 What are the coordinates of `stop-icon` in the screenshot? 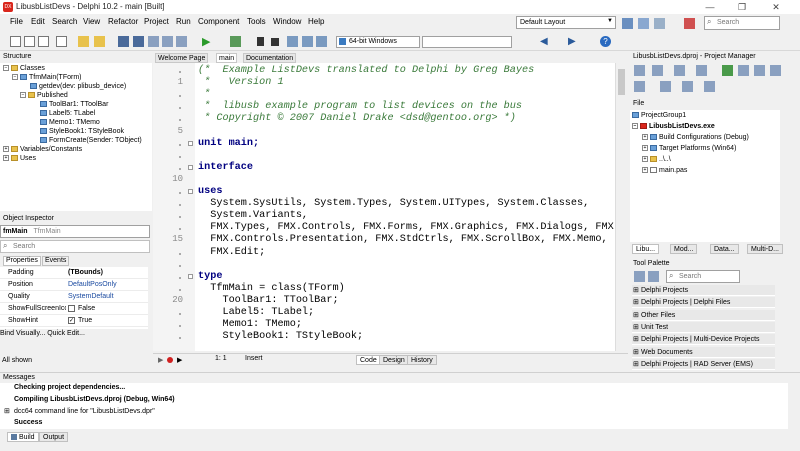 It's located at (275, 42).